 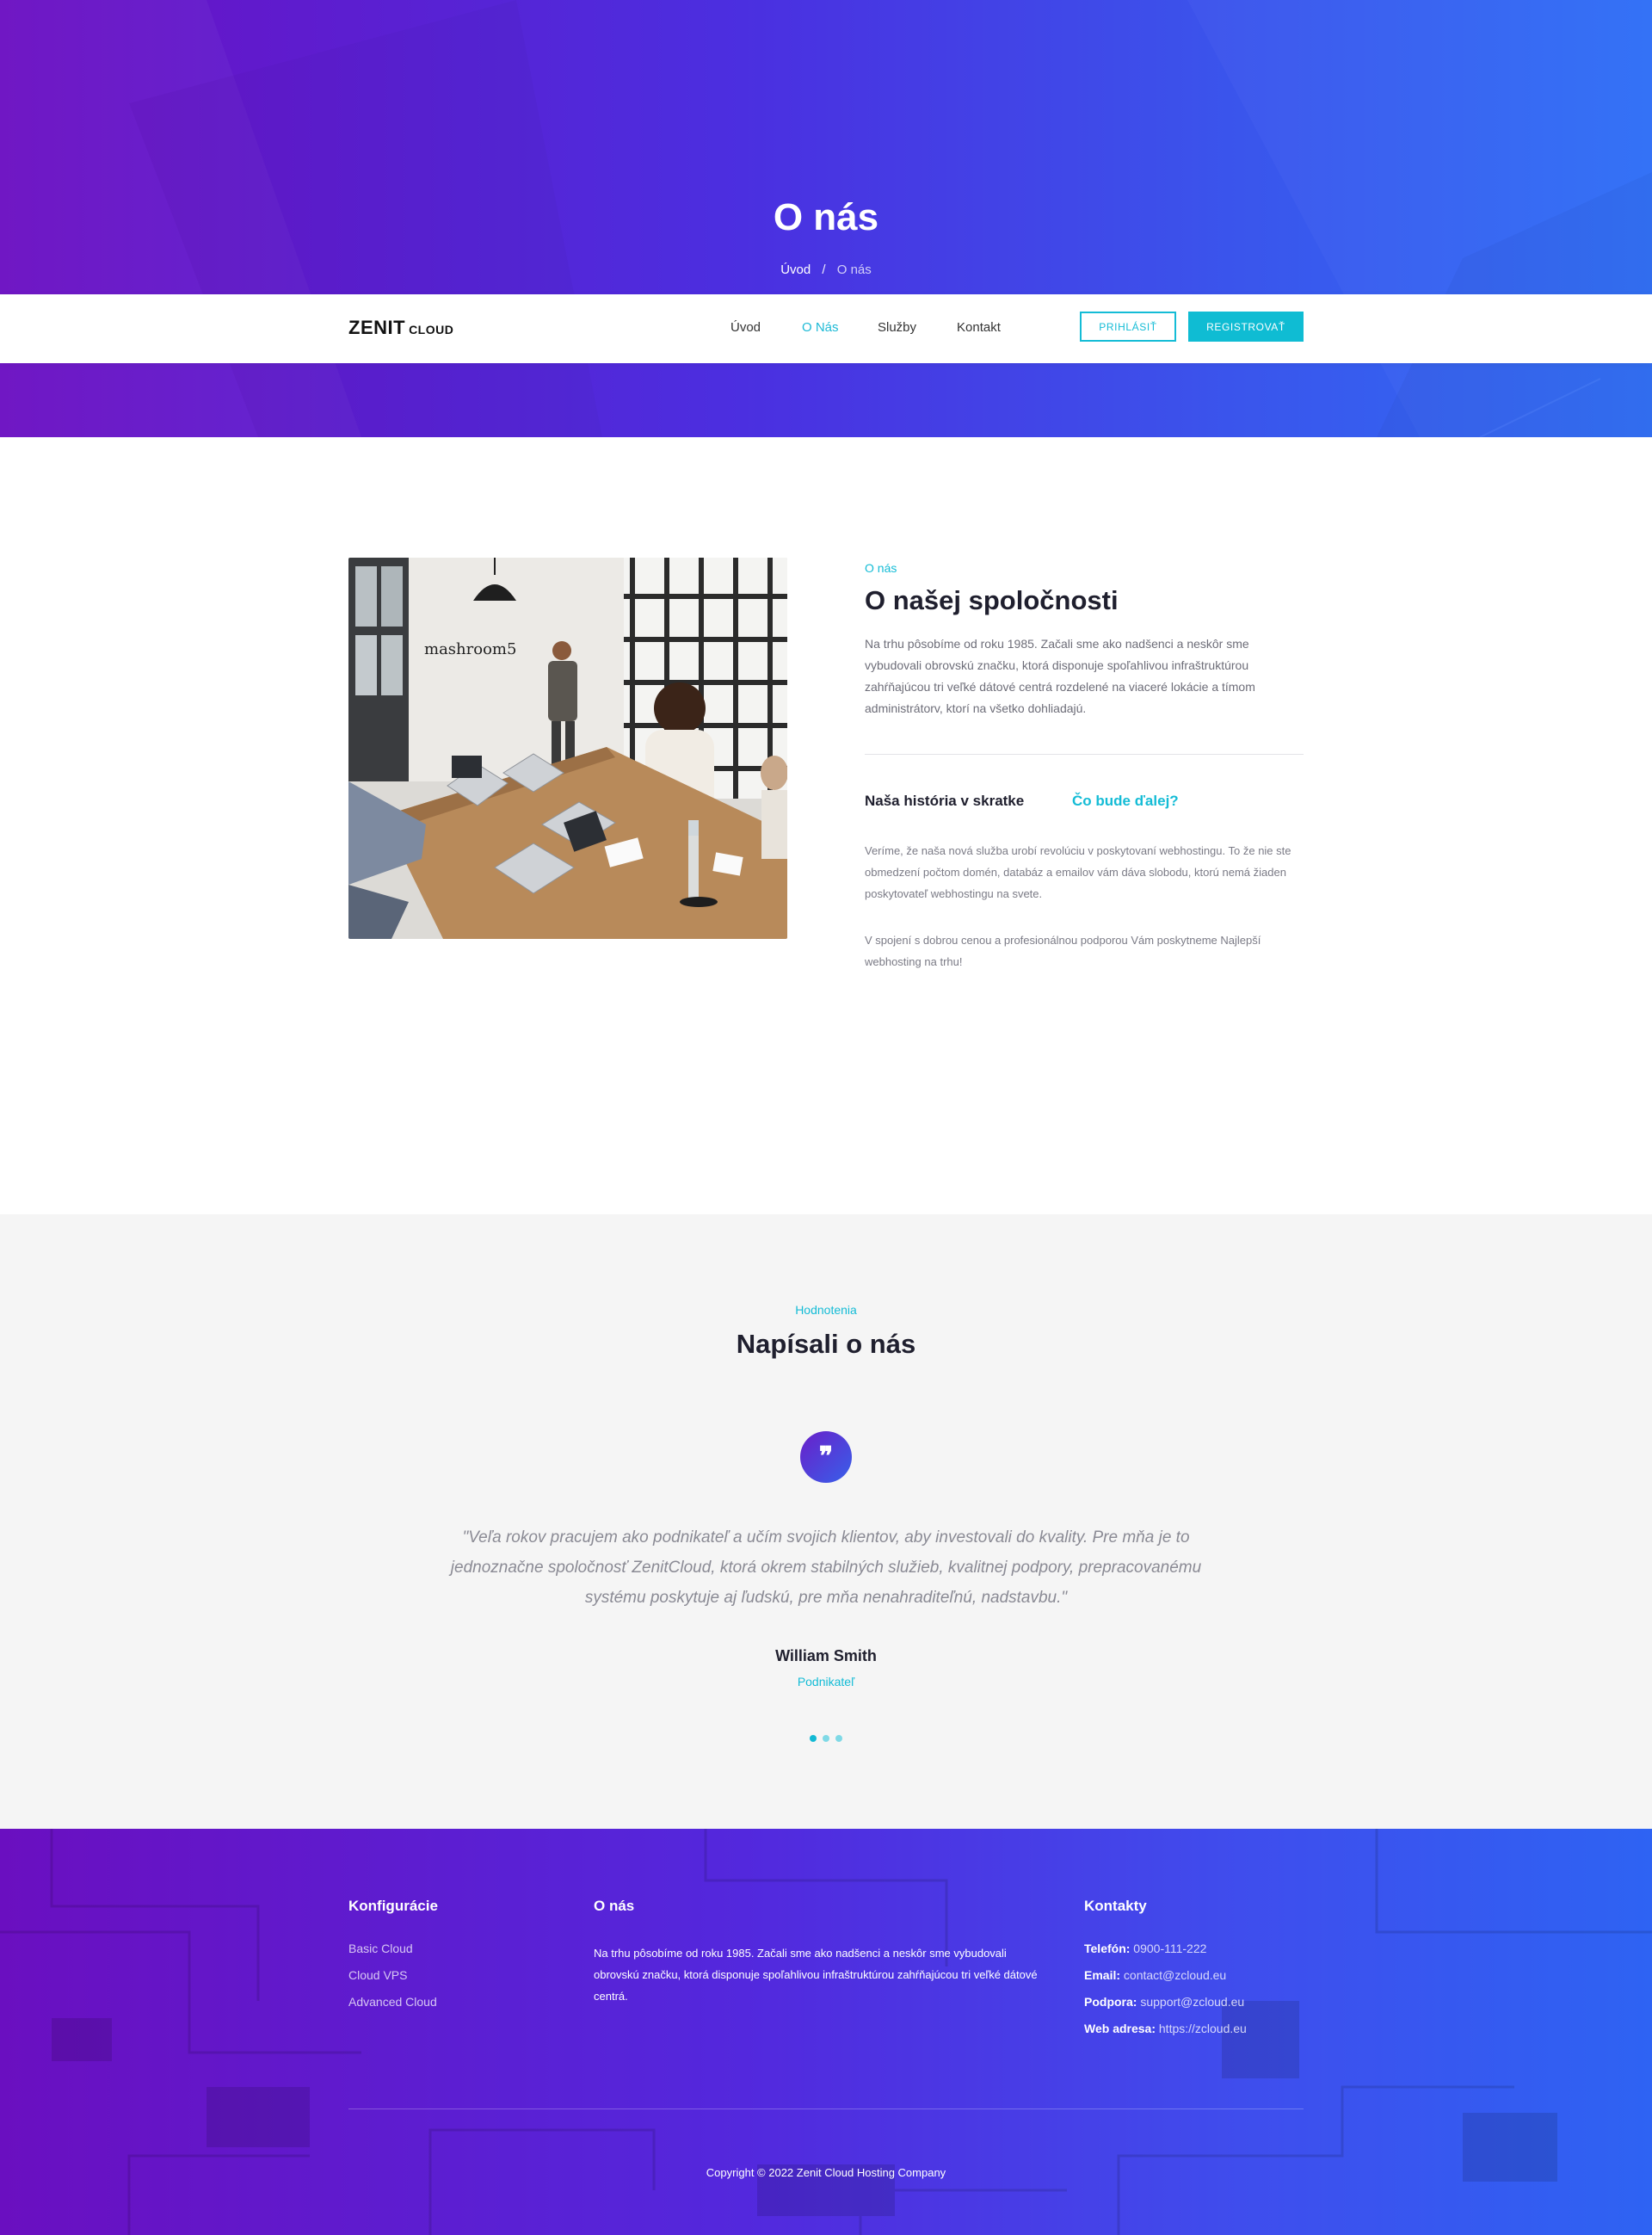 What do you see at coordinates (795, 269) in the screenshot?
I see `breadcrumb-home-link: Úvod` at bounding box center [795, 269].